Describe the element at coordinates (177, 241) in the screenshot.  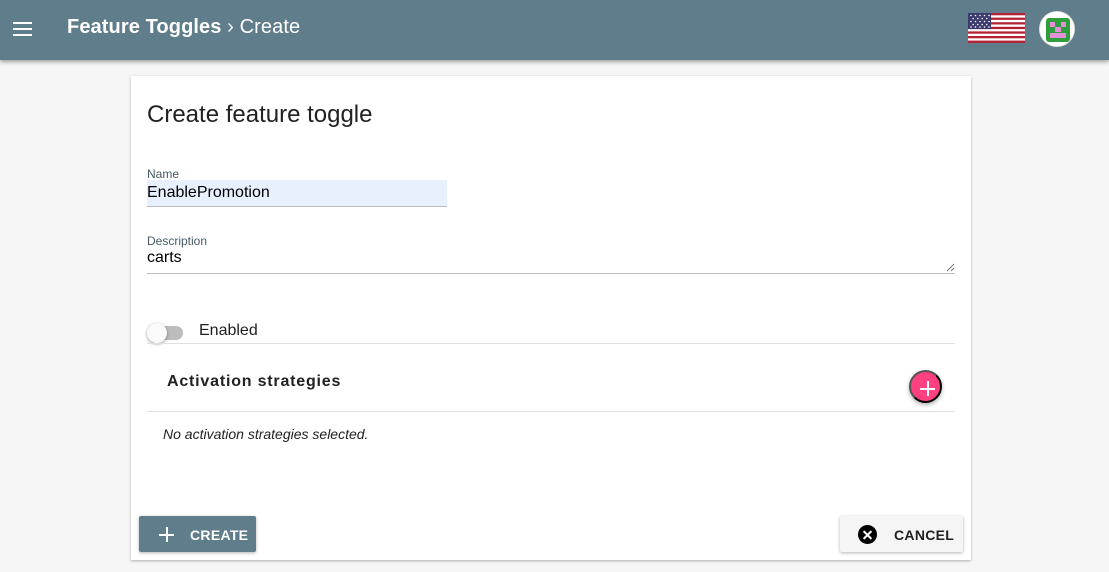
I see `description-label: Description` at that location.